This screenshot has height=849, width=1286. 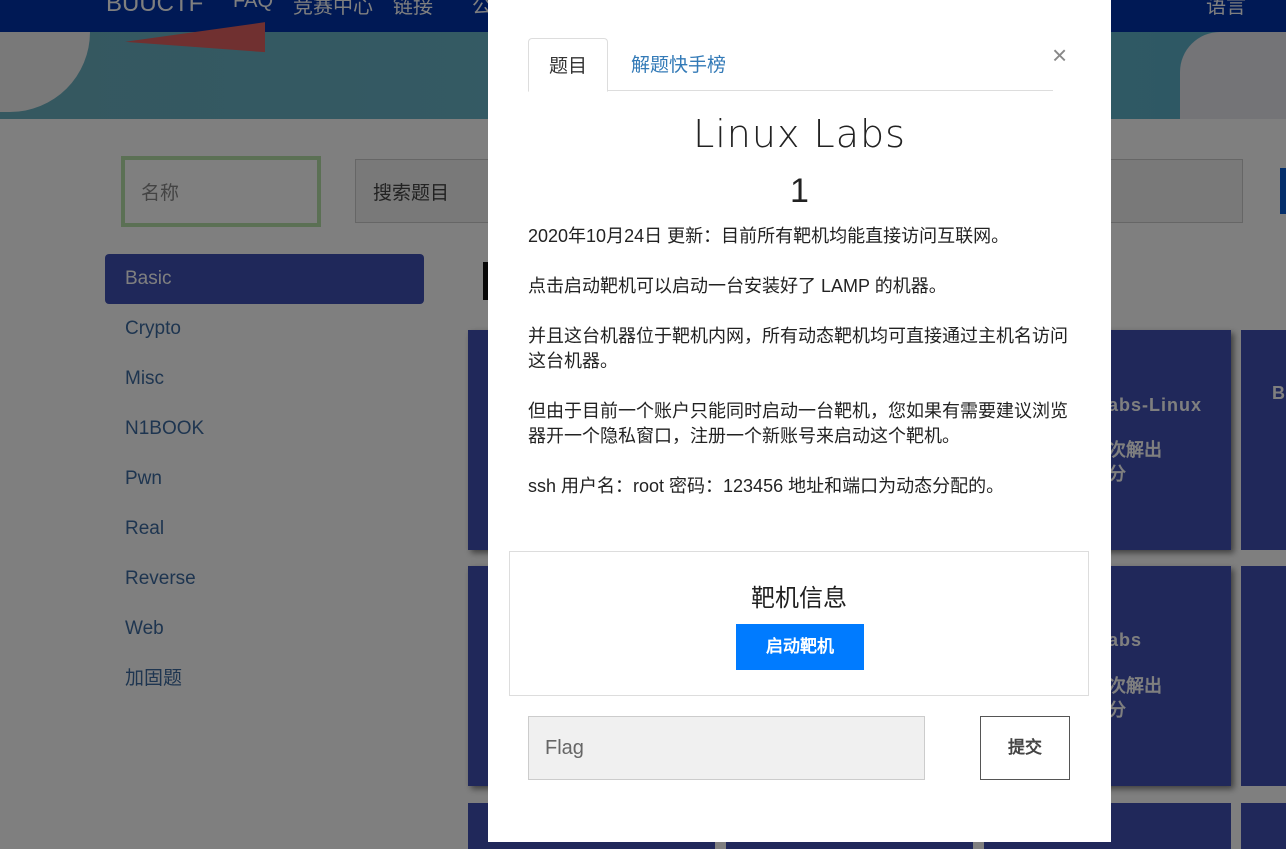 I want to click on challenge-value: 1, so click(x=799, y=191).